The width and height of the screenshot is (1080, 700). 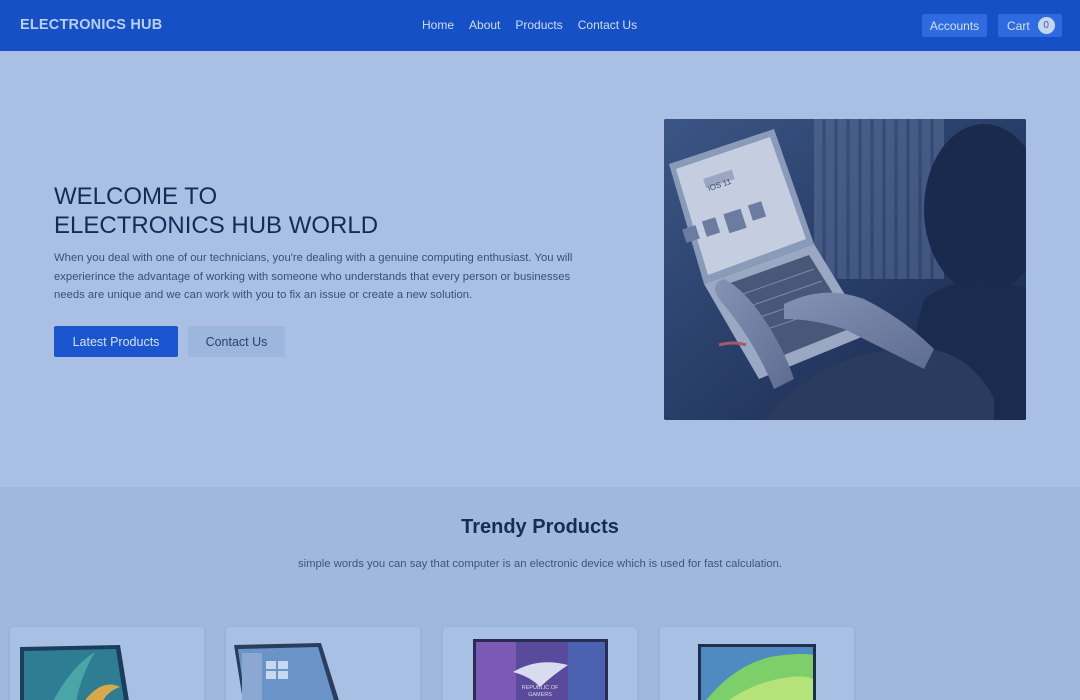 I want to click on hero-title-line1: WELCOME TO, so click(x=136, y=196).